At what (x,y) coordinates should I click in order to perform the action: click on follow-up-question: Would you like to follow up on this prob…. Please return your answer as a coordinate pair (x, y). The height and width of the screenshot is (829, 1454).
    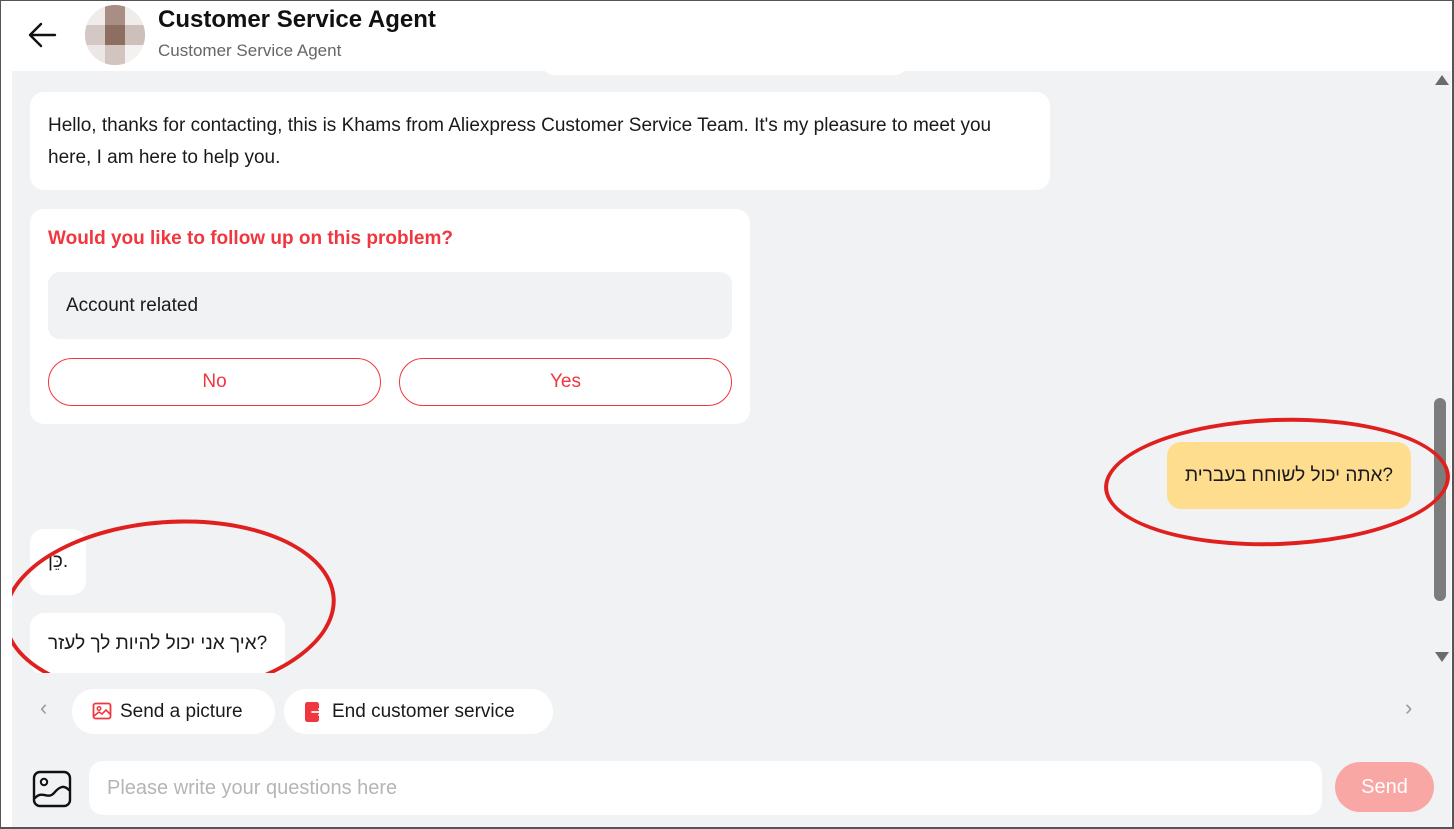
    Looking at the image, I should click on (250, 238).